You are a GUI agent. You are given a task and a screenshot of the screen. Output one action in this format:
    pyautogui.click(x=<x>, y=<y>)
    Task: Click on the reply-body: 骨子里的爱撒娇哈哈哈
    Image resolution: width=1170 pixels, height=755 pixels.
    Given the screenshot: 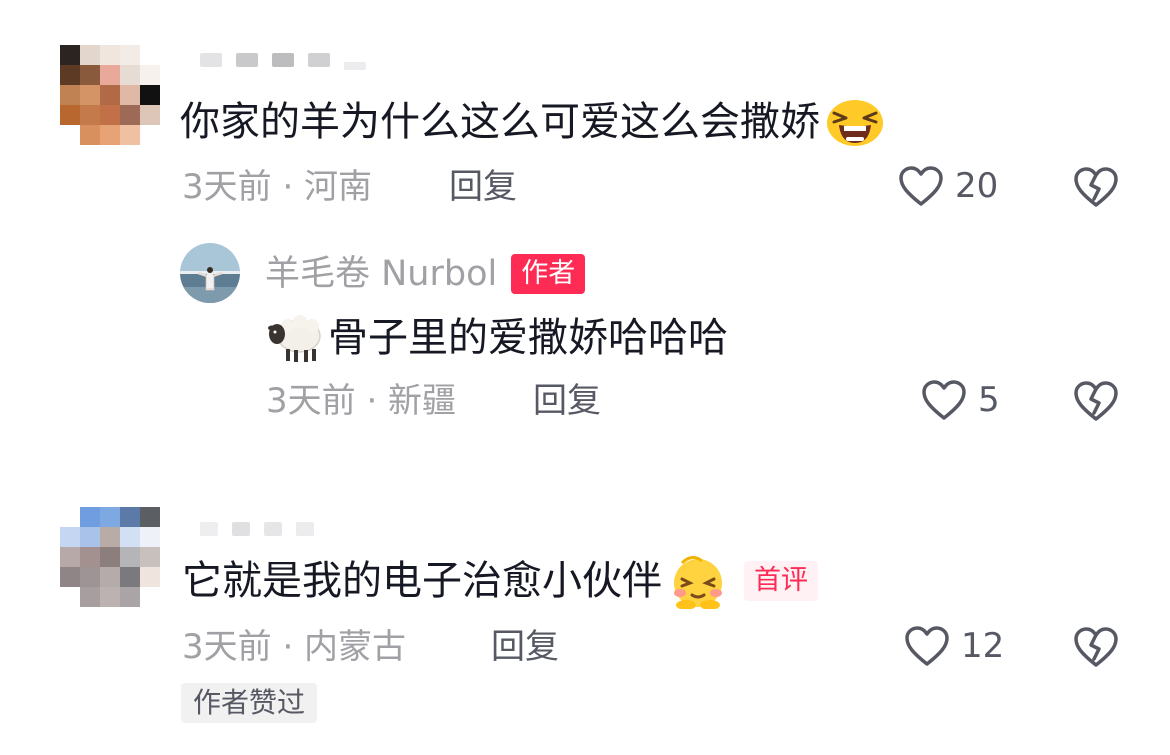 What is the action you would take?
    pyautogui.click(x=497, y=338)
    